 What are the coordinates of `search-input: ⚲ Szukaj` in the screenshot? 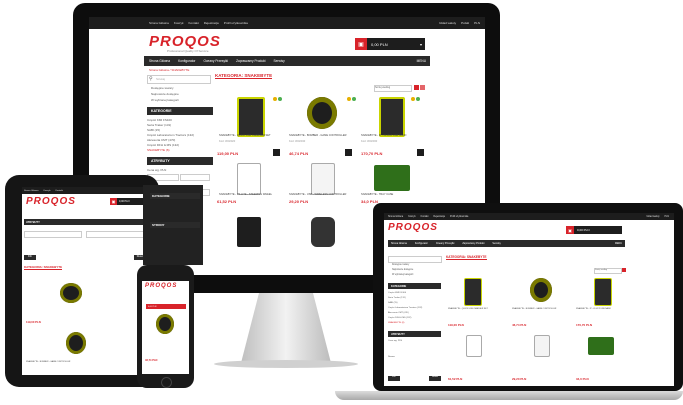 It's located at (179, 79).